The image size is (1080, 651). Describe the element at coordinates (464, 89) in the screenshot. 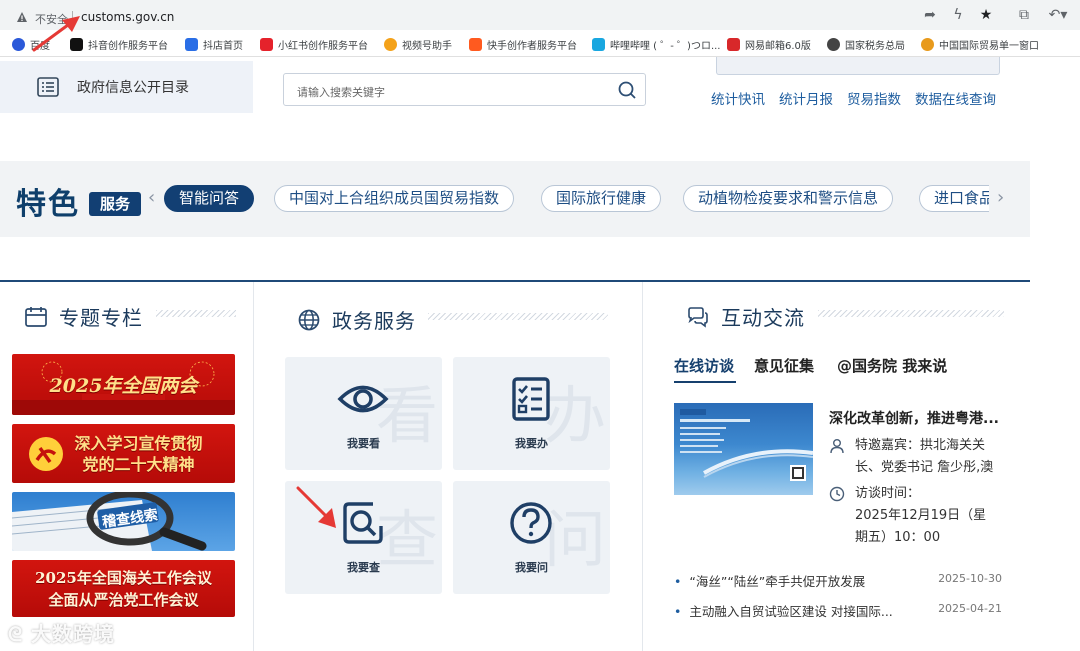

I see `search-input: 请输入搜索关键字` at that location.